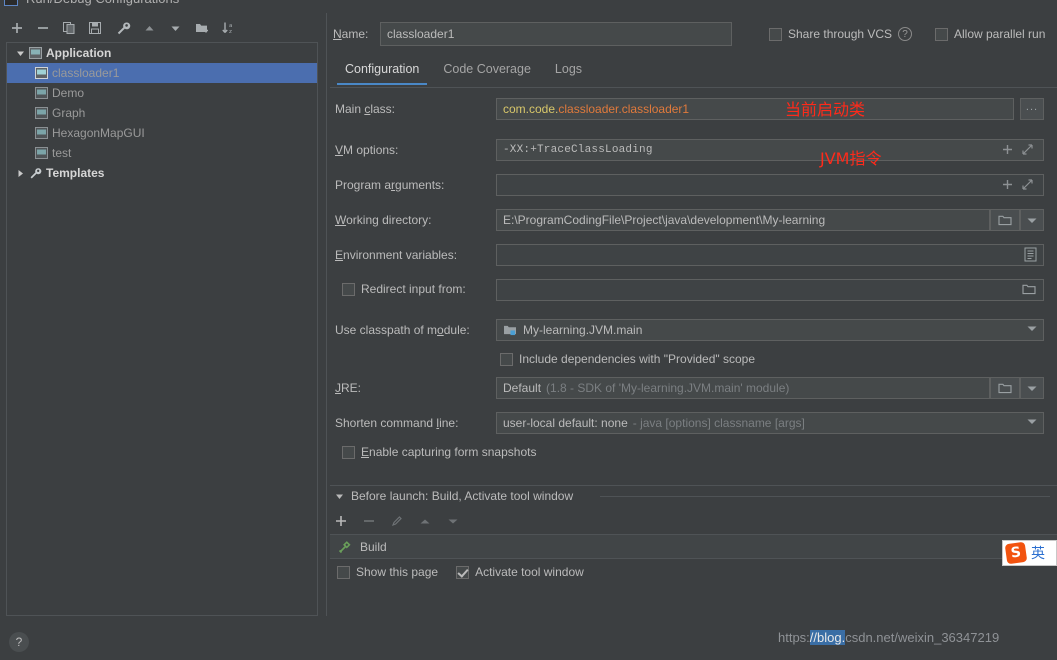 The width and height of the screenshot is (1057, 660). I want to click on edit-templates-button, so click(123, 28).